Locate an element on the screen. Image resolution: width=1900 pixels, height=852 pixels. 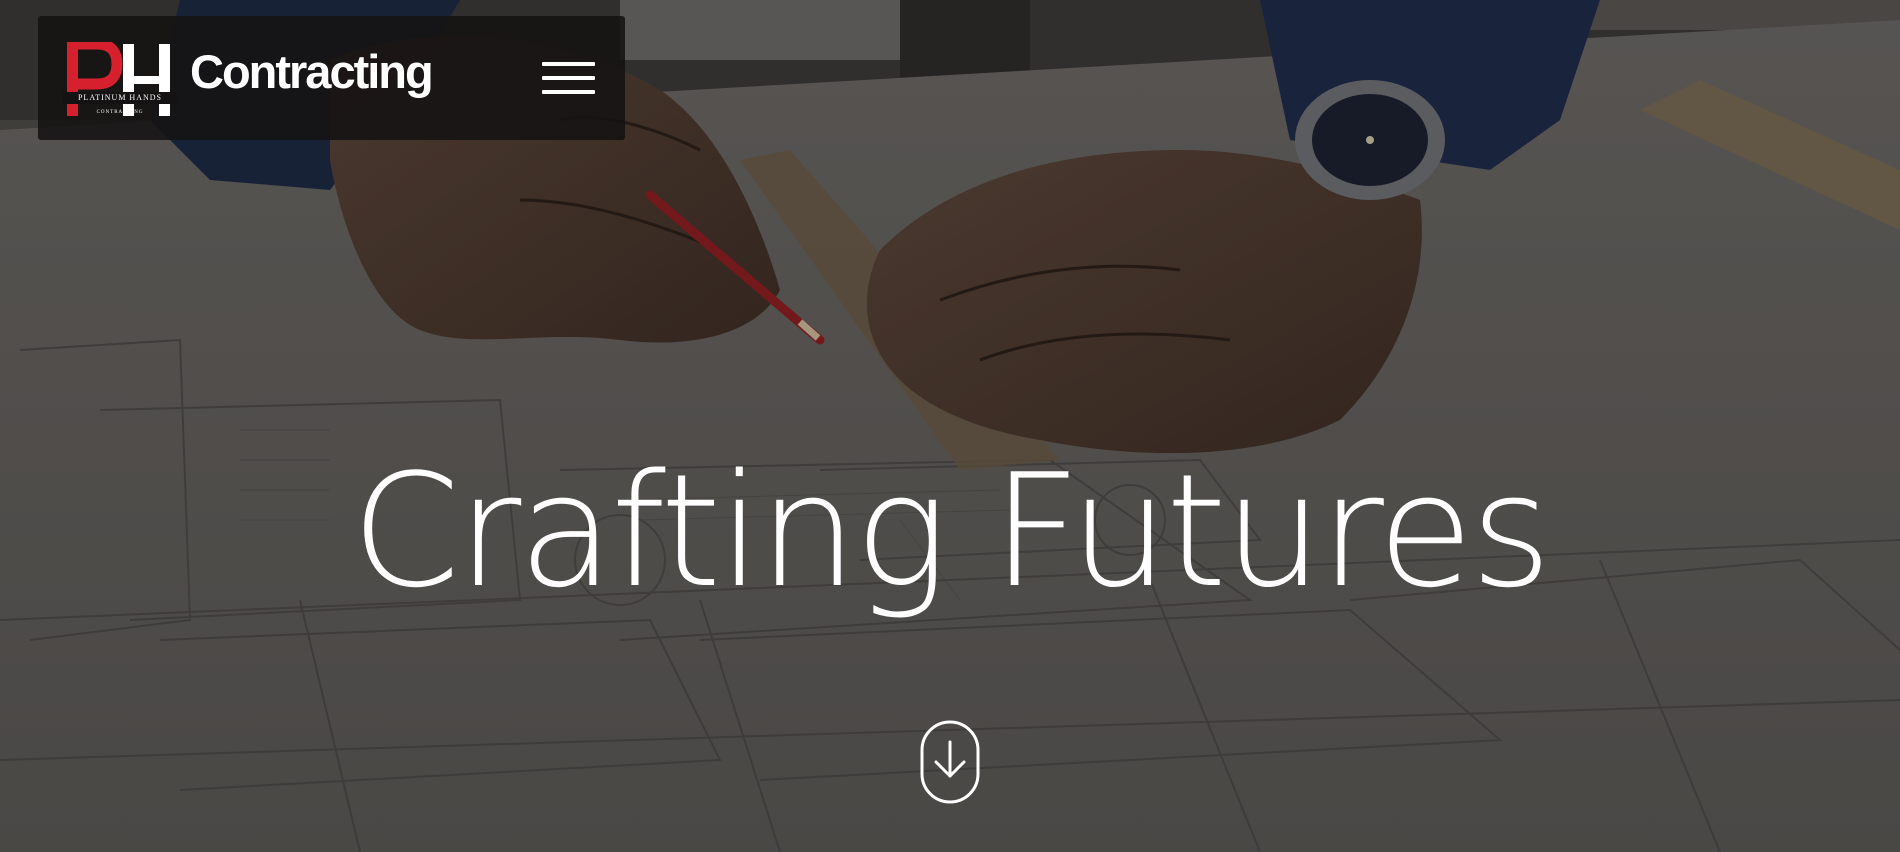
site-header: PLATINUM HANDS CONTRACTING Contracting is located at coordinates (331, 78).